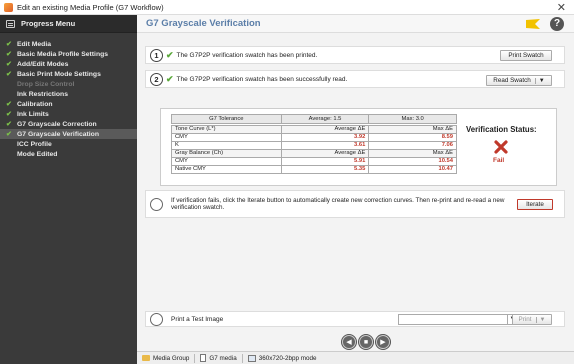  What do you see at coordinates (226, 129) in the screenshot?
I see `tone-curve-header: Tone Curve (L*)` at bounding box center [226, 129].